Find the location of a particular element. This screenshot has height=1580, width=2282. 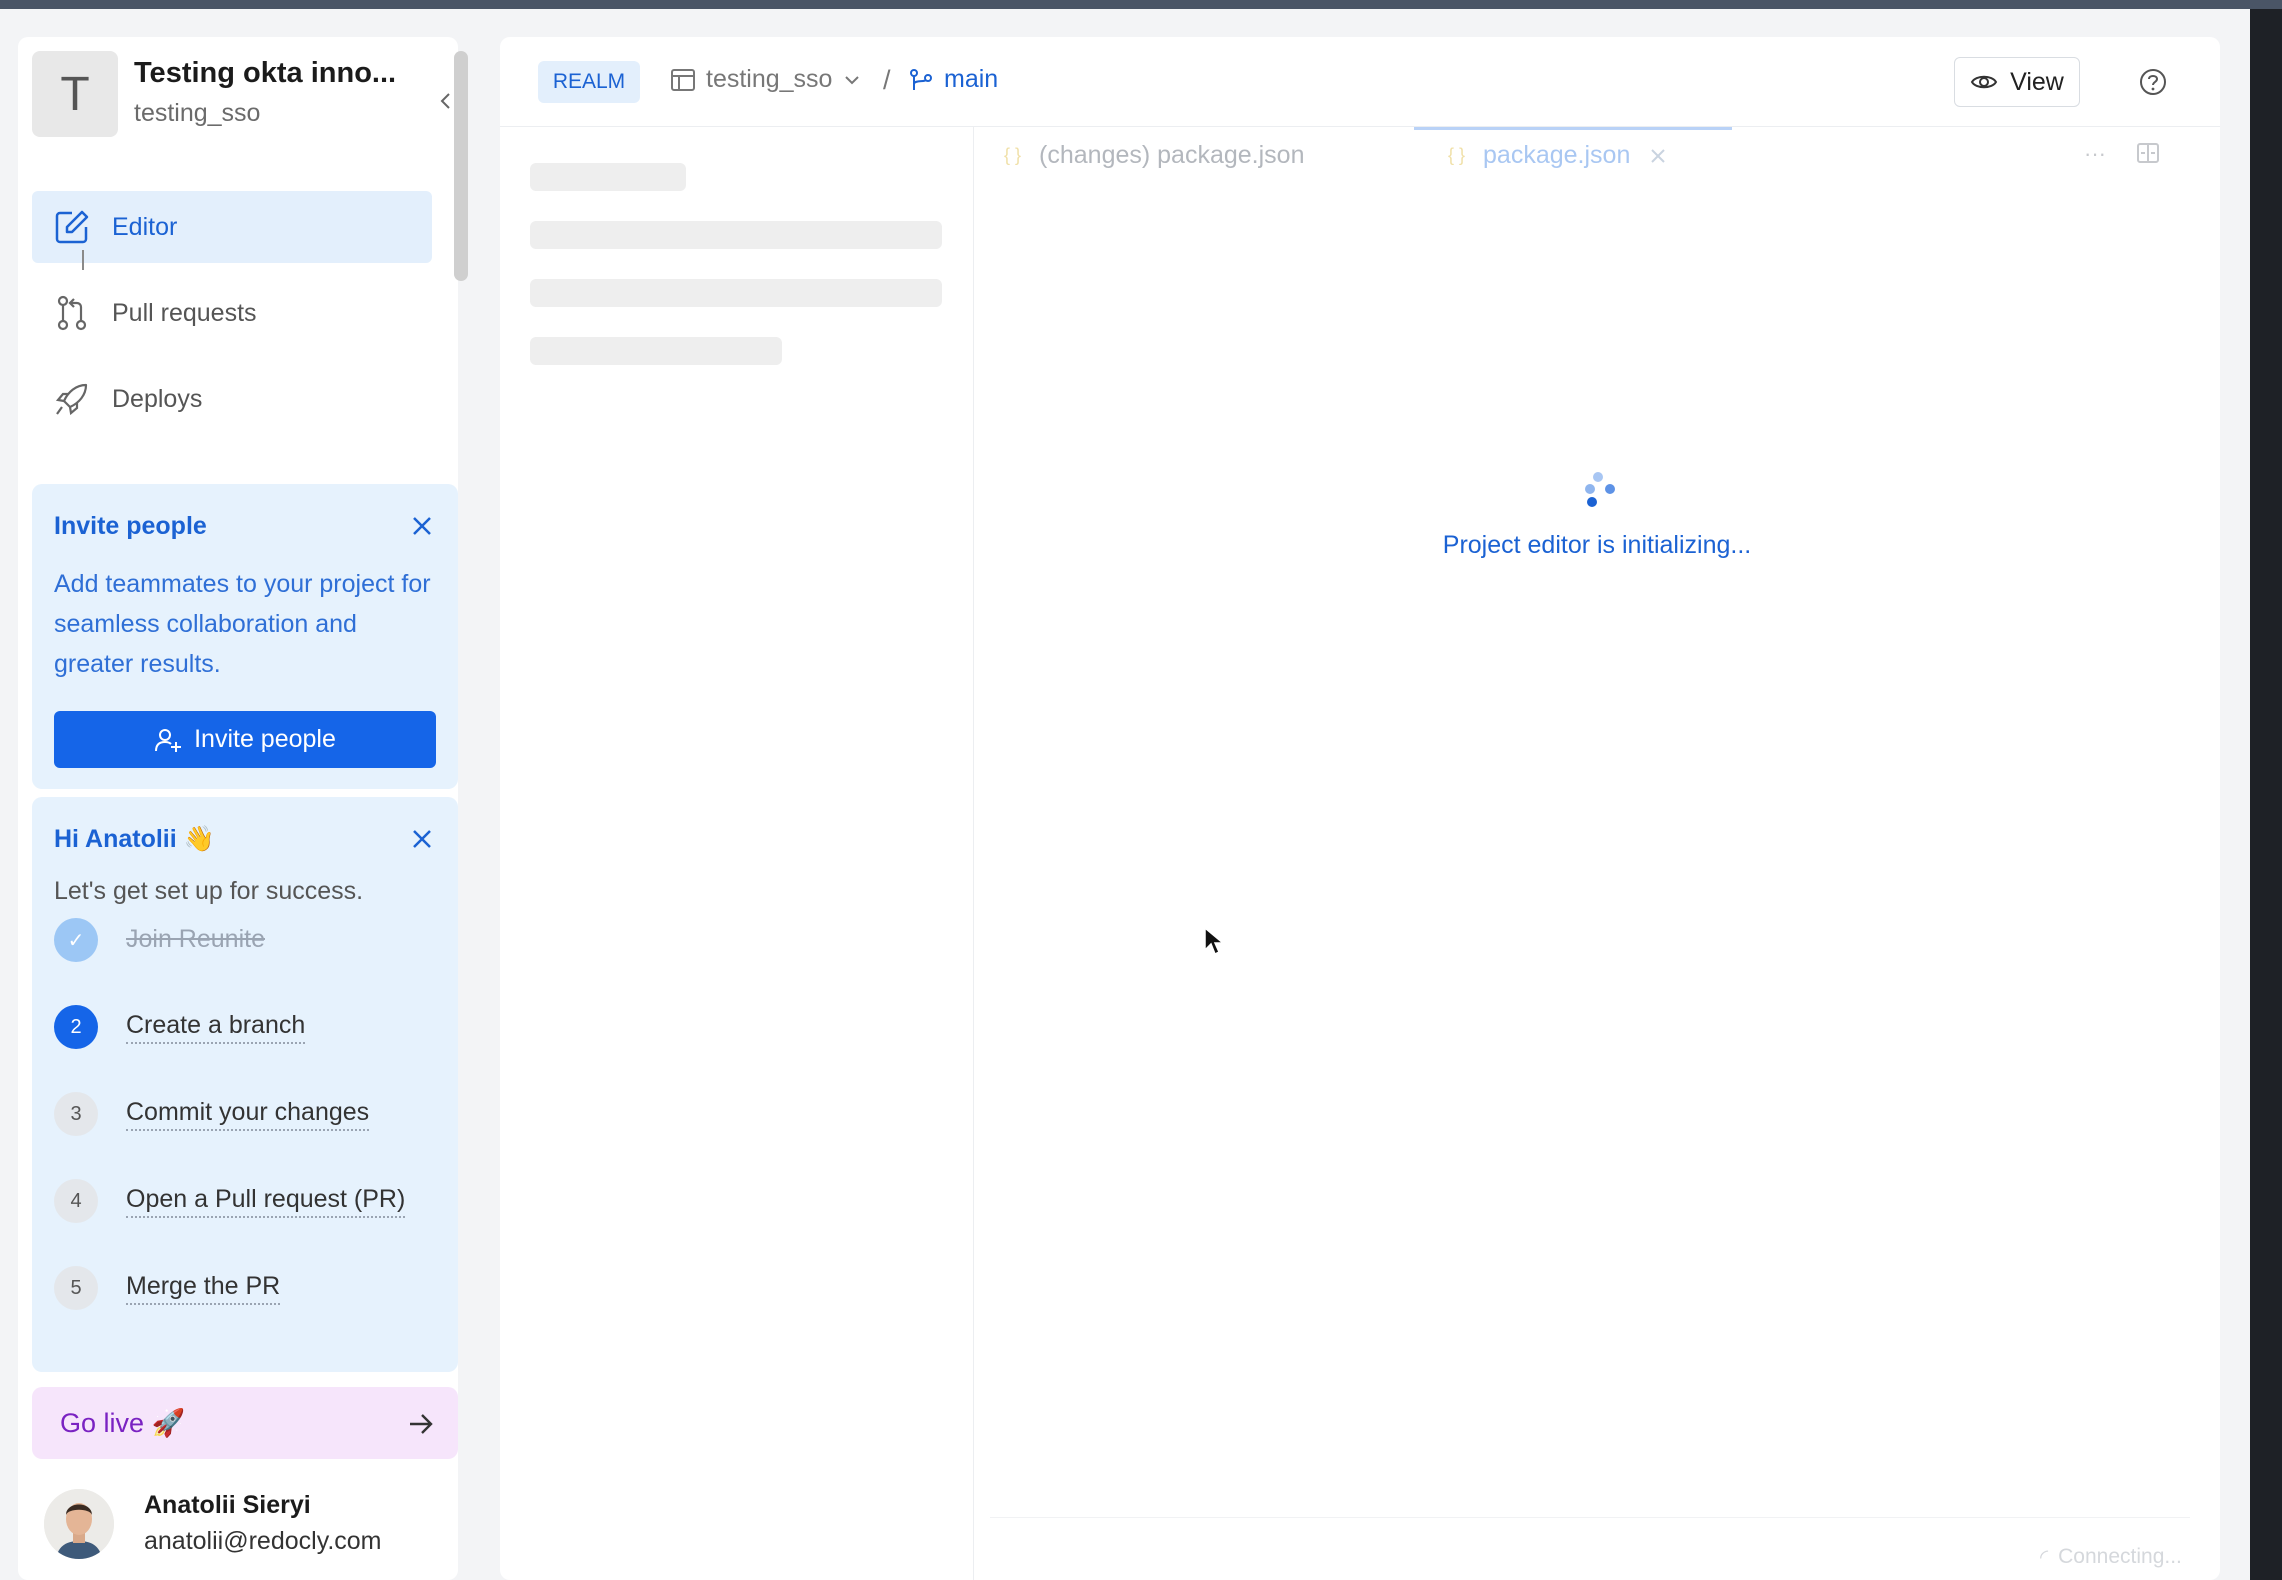

sidebar-item-label: Pull requests is located at coordinates (184, 312).